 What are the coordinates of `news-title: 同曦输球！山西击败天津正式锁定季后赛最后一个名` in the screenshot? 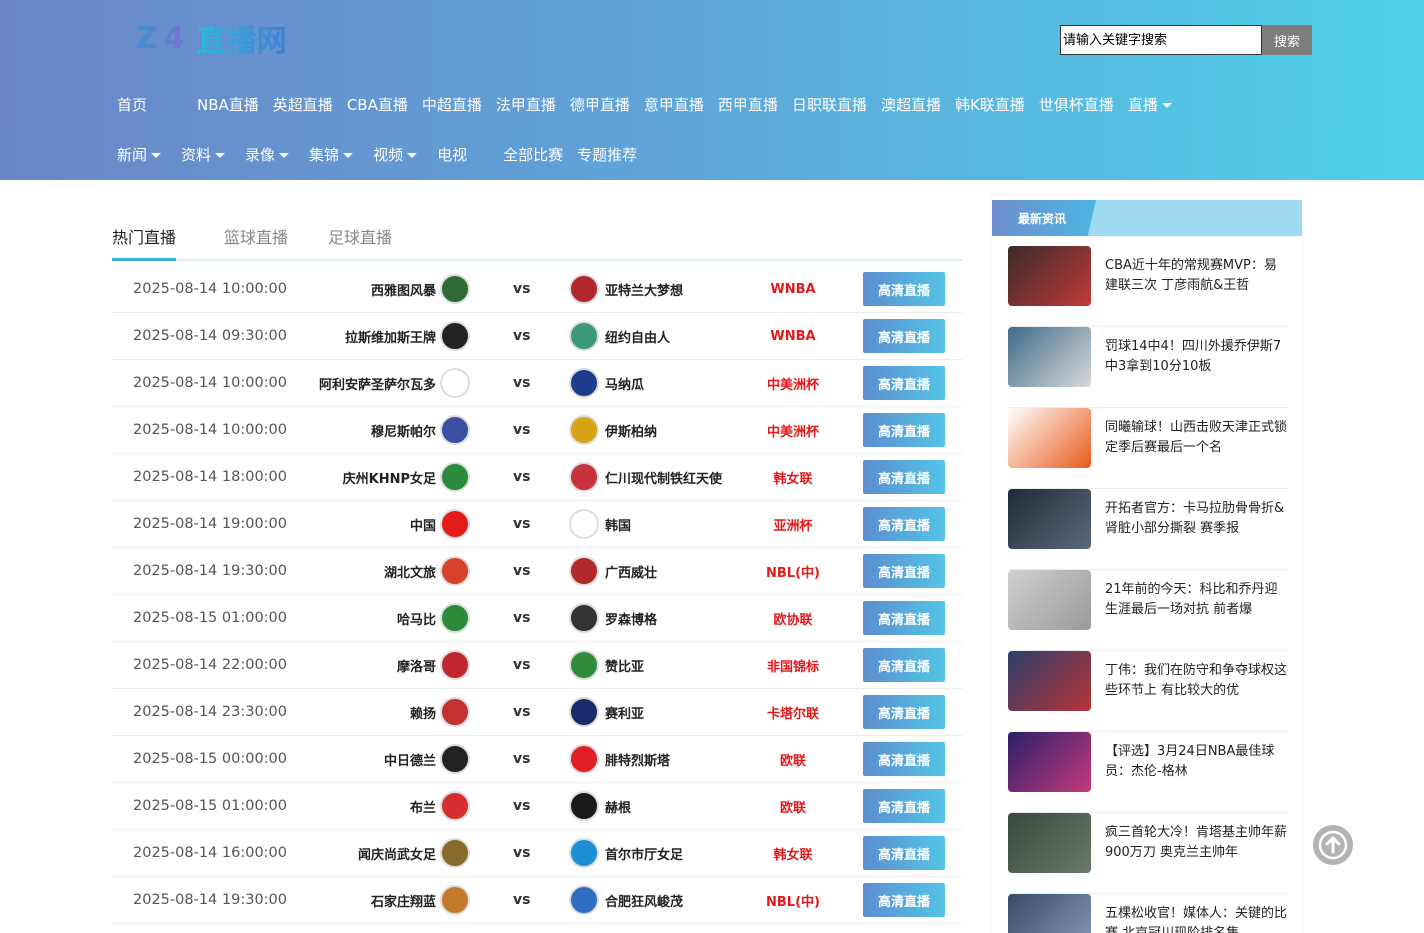 It's located at (1196, 438).